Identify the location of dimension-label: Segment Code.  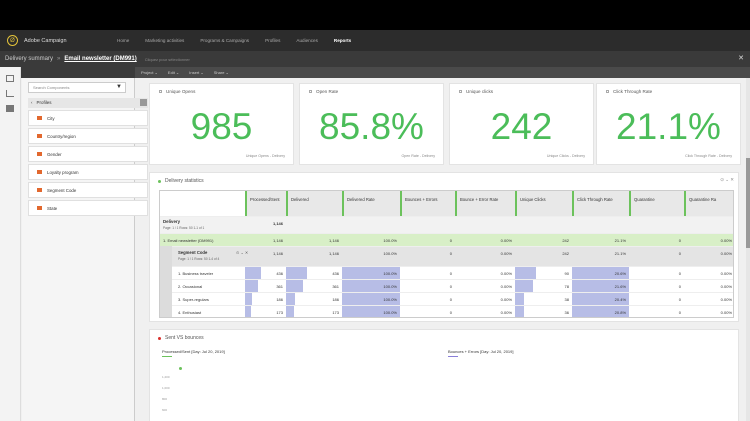
(62, 190).